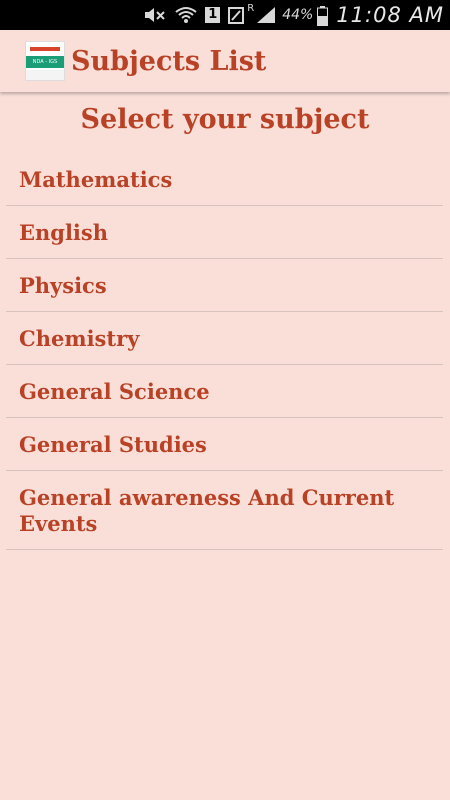 This screenshot has width=450, height=800. I want to click on sim-icon, so click(237, 15).